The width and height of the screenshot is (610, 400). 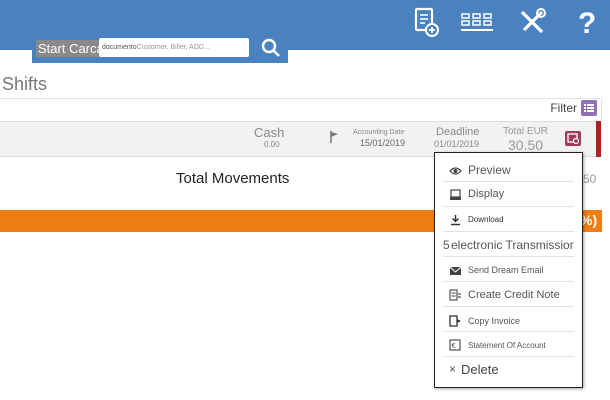 I want to click on cash-value: 0.00, so click(x=272, y=144).